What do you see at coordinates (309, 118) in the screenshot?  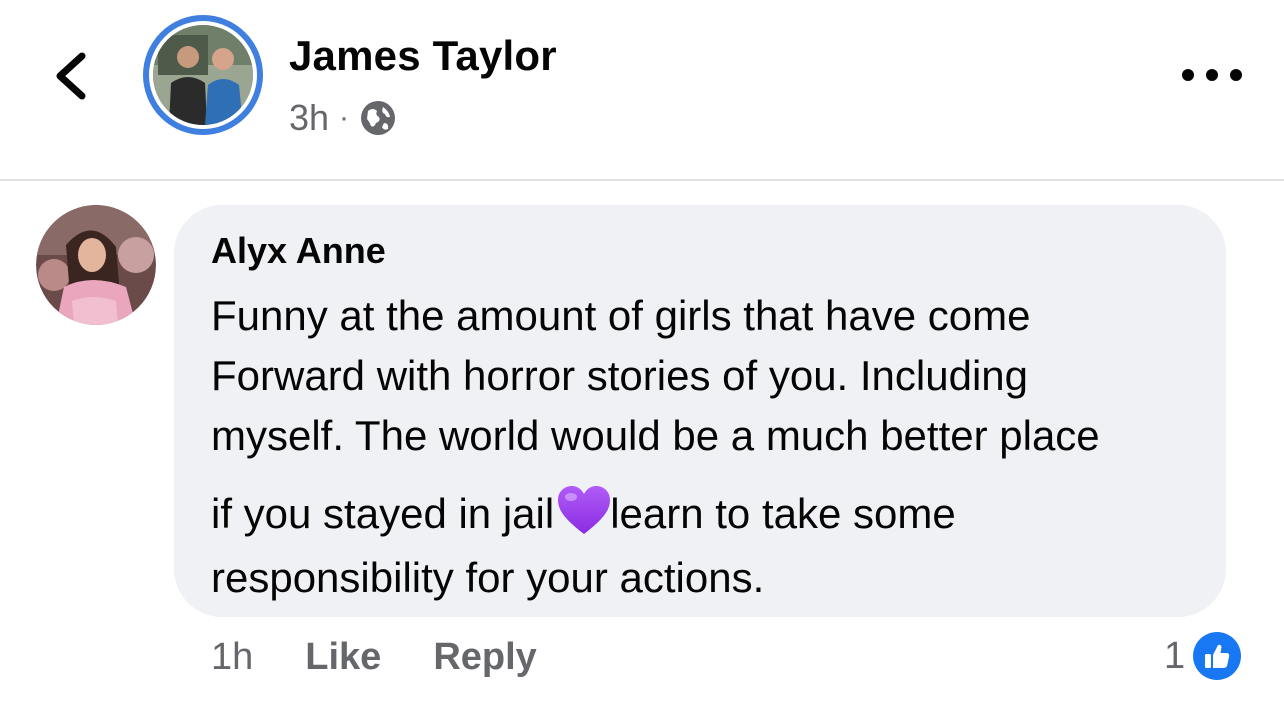 I see `post-time: 3h` at bounding box center [309, 118].